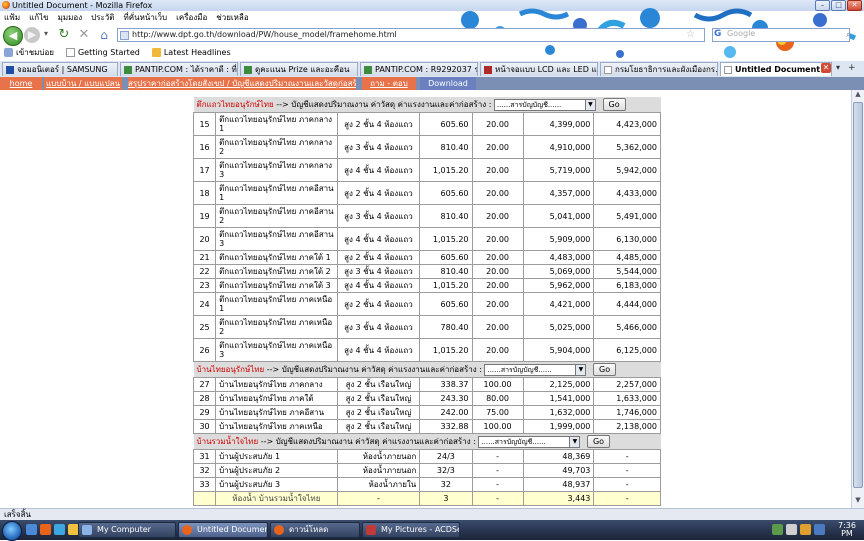  I want to click on menu-history: ประวัติ, so click(102, 17).